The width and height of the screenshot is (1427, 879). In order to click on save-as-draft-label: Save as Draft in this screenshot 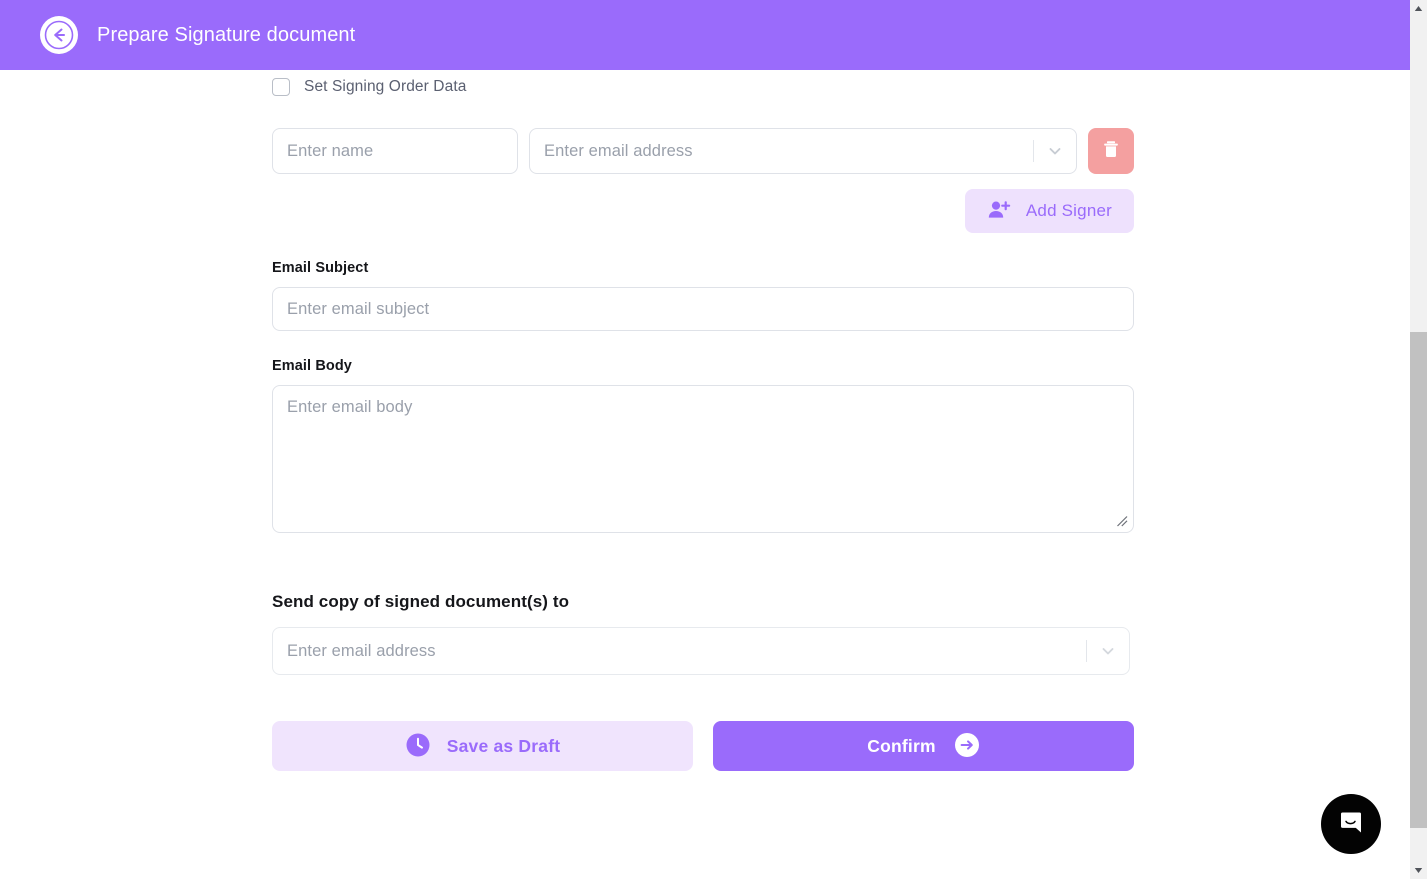, I will do `click(503, 745)`.